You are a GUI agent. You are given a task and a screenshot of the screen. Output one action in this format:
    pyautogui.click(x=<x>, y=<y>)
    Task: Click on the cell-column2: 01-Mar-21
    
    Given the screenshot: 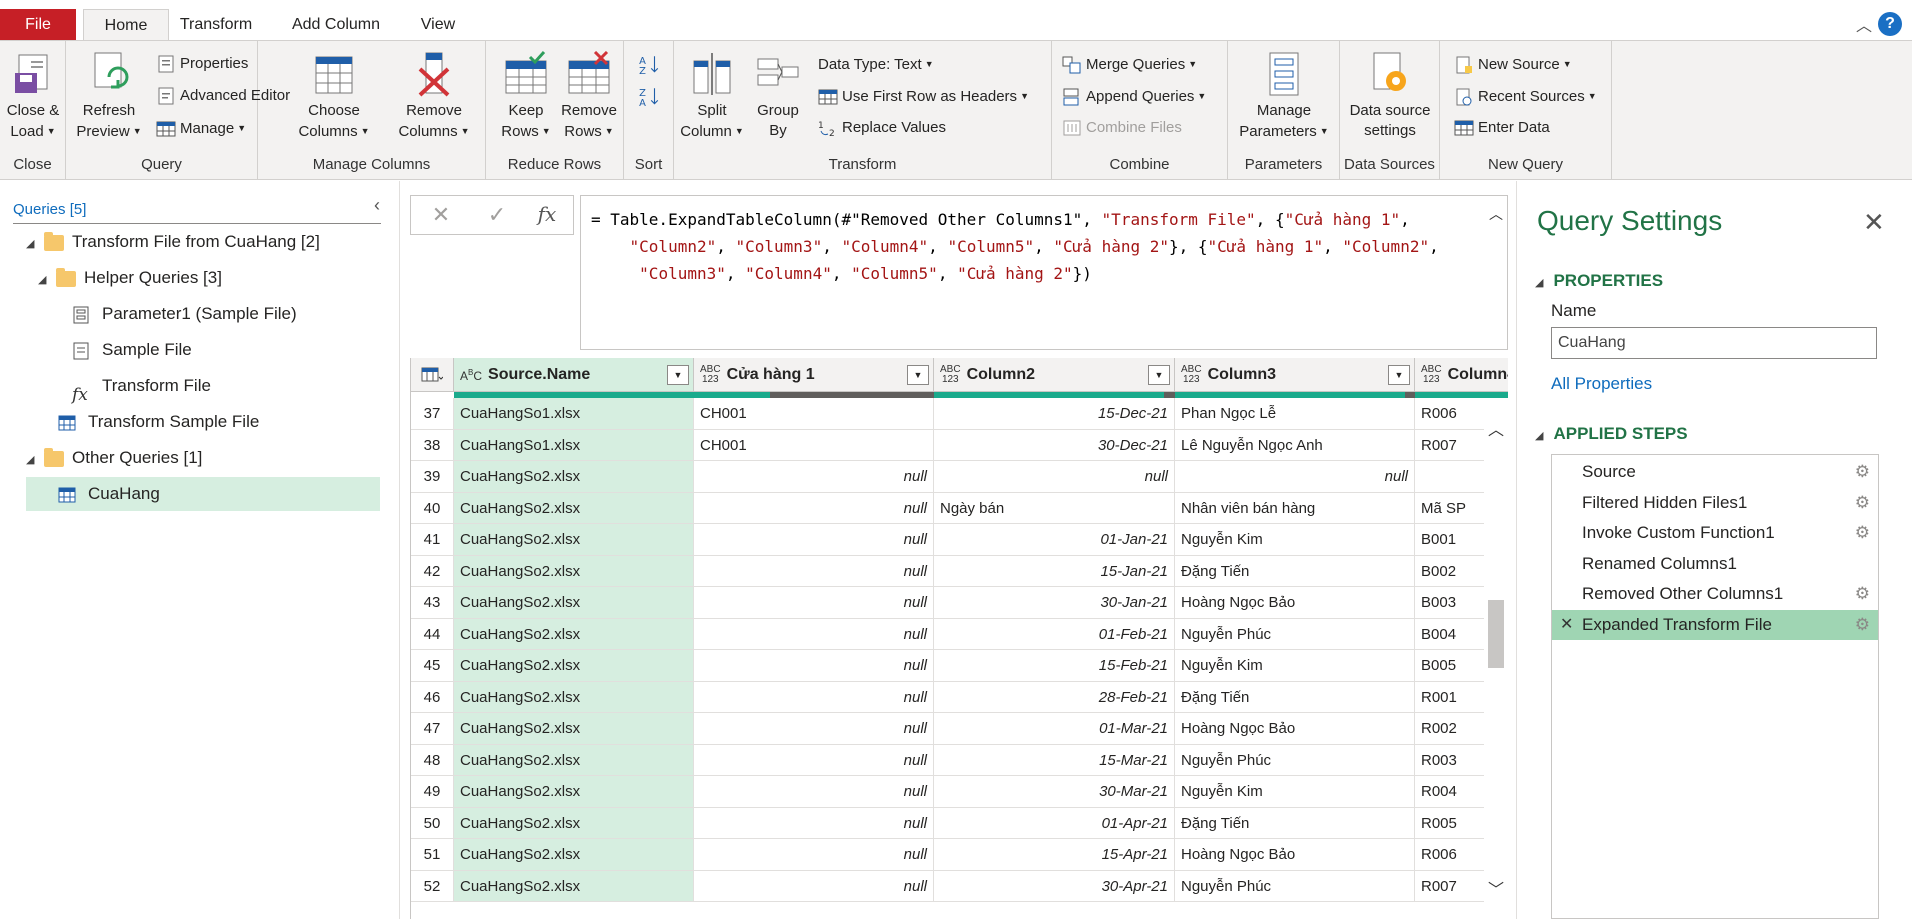 What is the action you would take?
    pyautogui.click(x=1054, y=729)
    